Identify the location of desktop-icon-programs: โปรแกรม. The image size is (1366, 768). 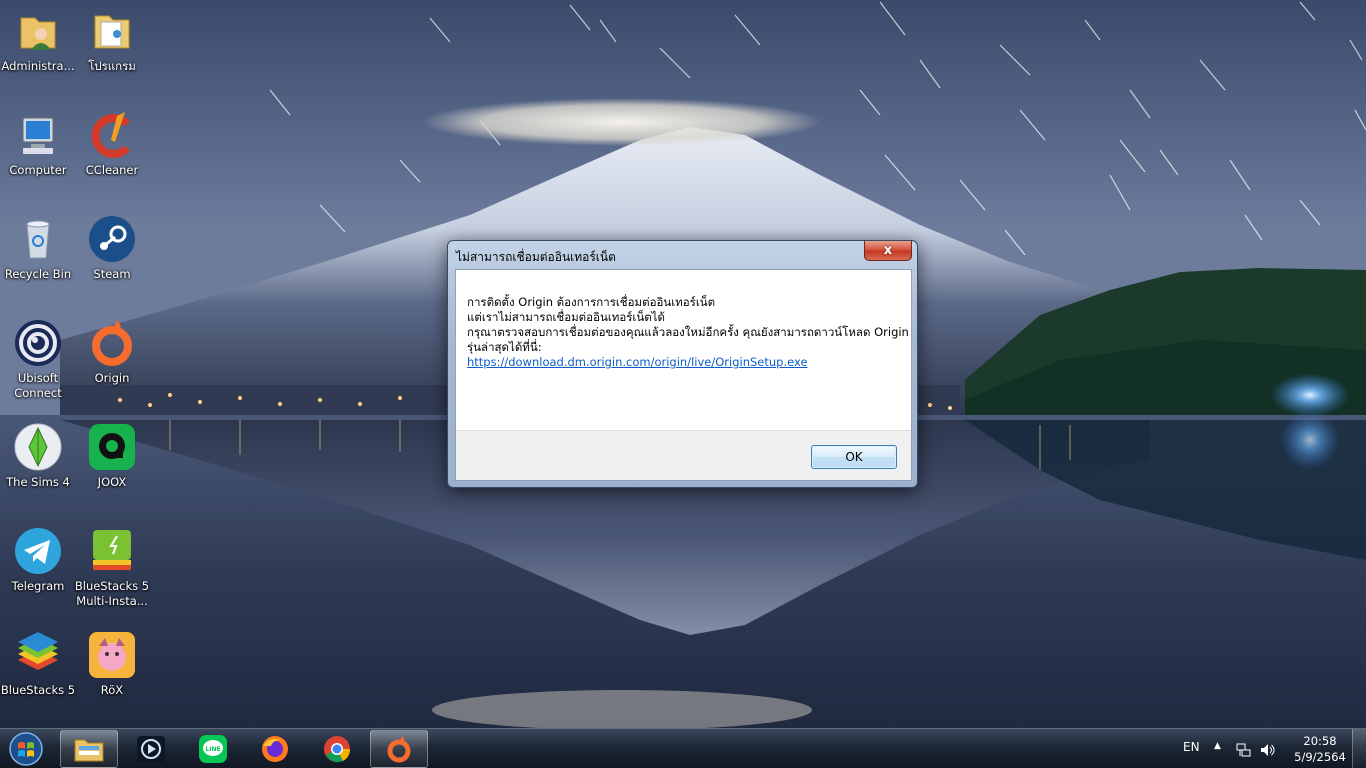
(112, 40).